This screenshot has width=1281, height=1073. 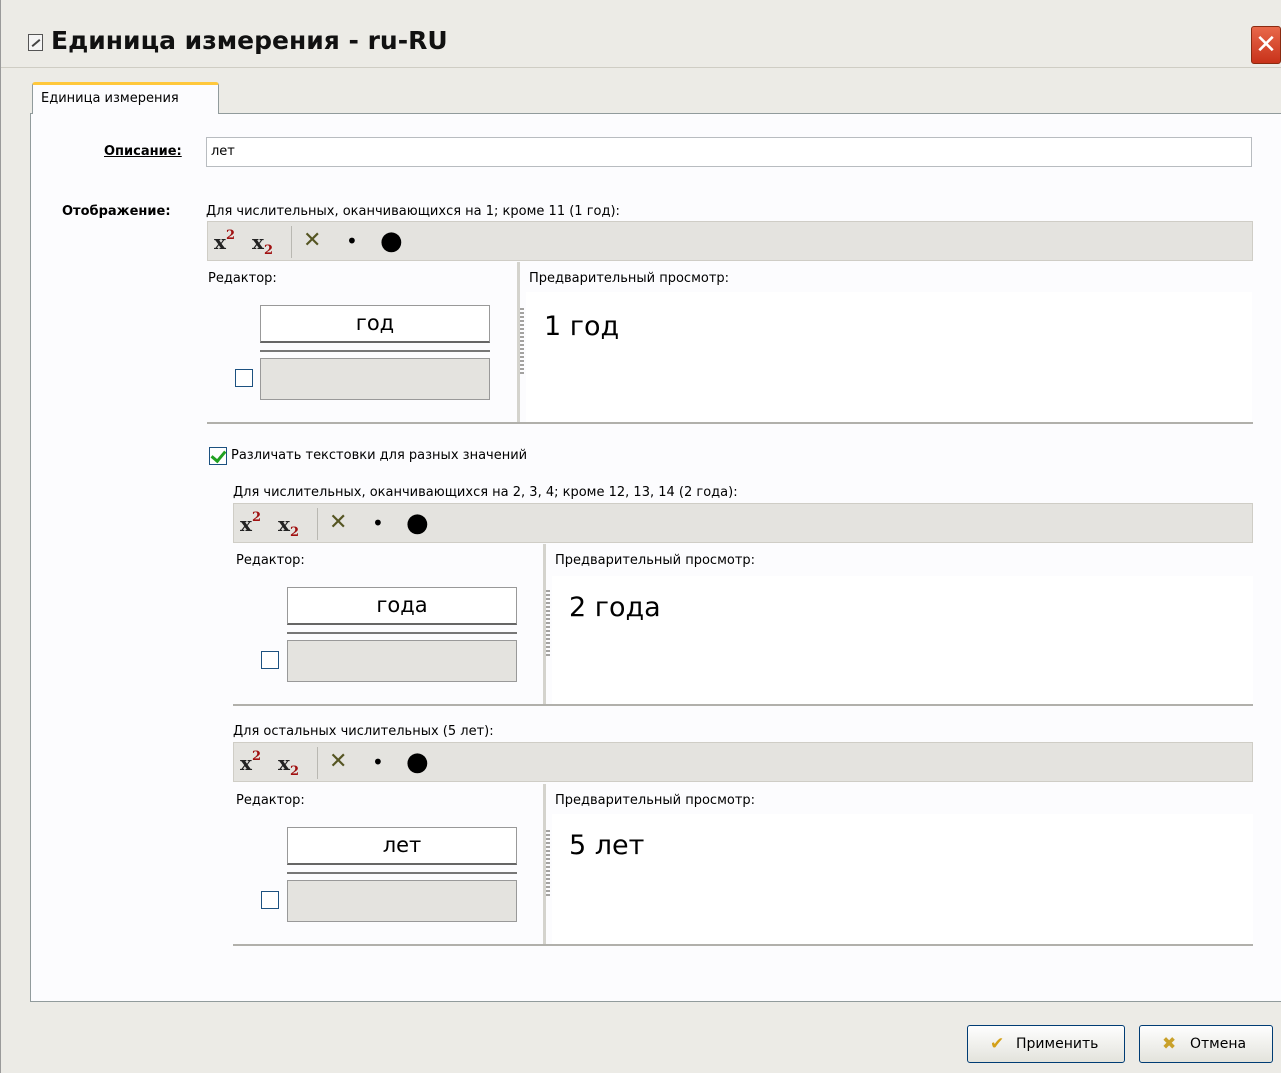 What do you see at coordinates (375, 324) in the screenshot?
I see `editor-field-1: год` at bounding box center [375, 324].